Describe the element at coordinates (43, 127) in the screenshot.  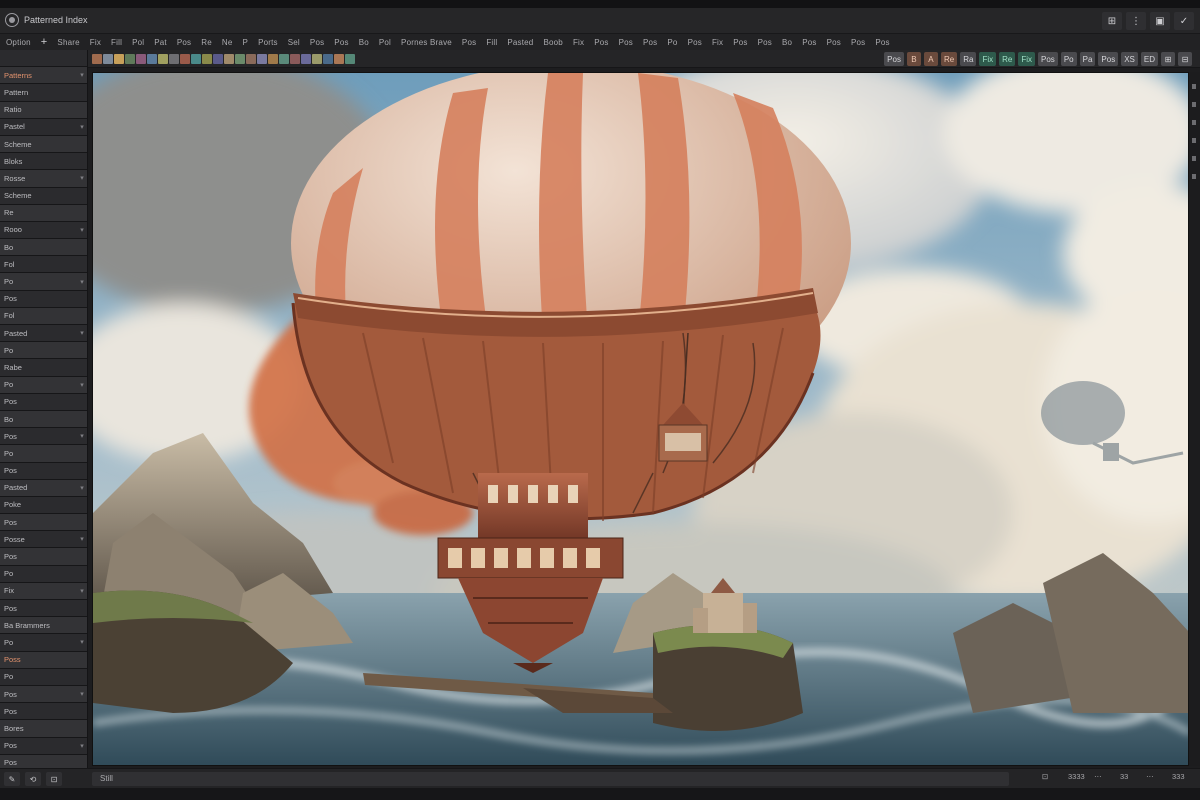
I see `layer-row: Pastel ▾` at that location.